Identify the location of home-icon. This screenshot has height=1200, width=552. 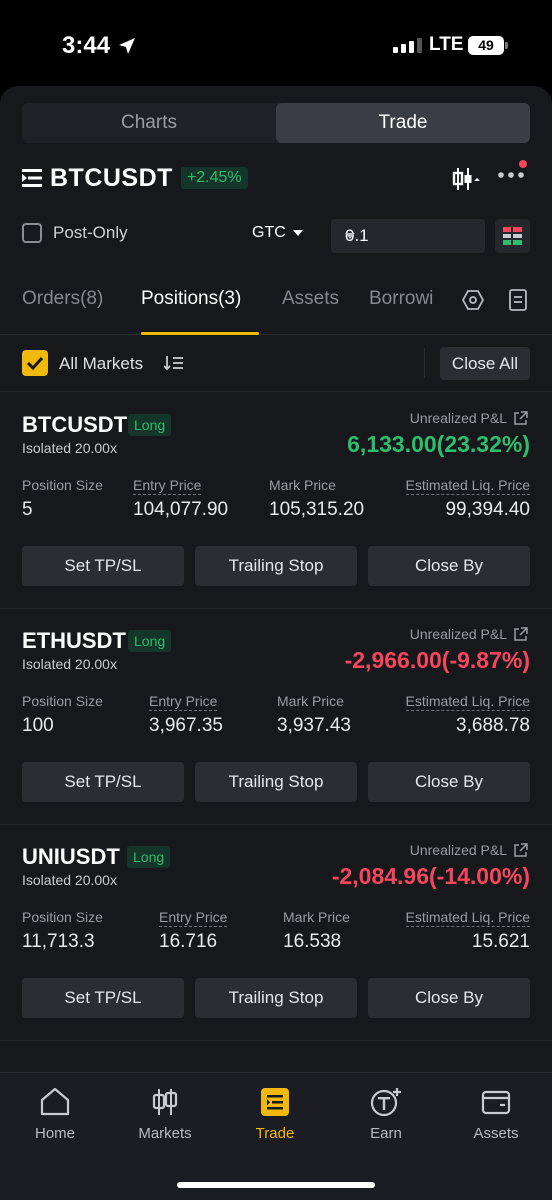
(55, 1101).